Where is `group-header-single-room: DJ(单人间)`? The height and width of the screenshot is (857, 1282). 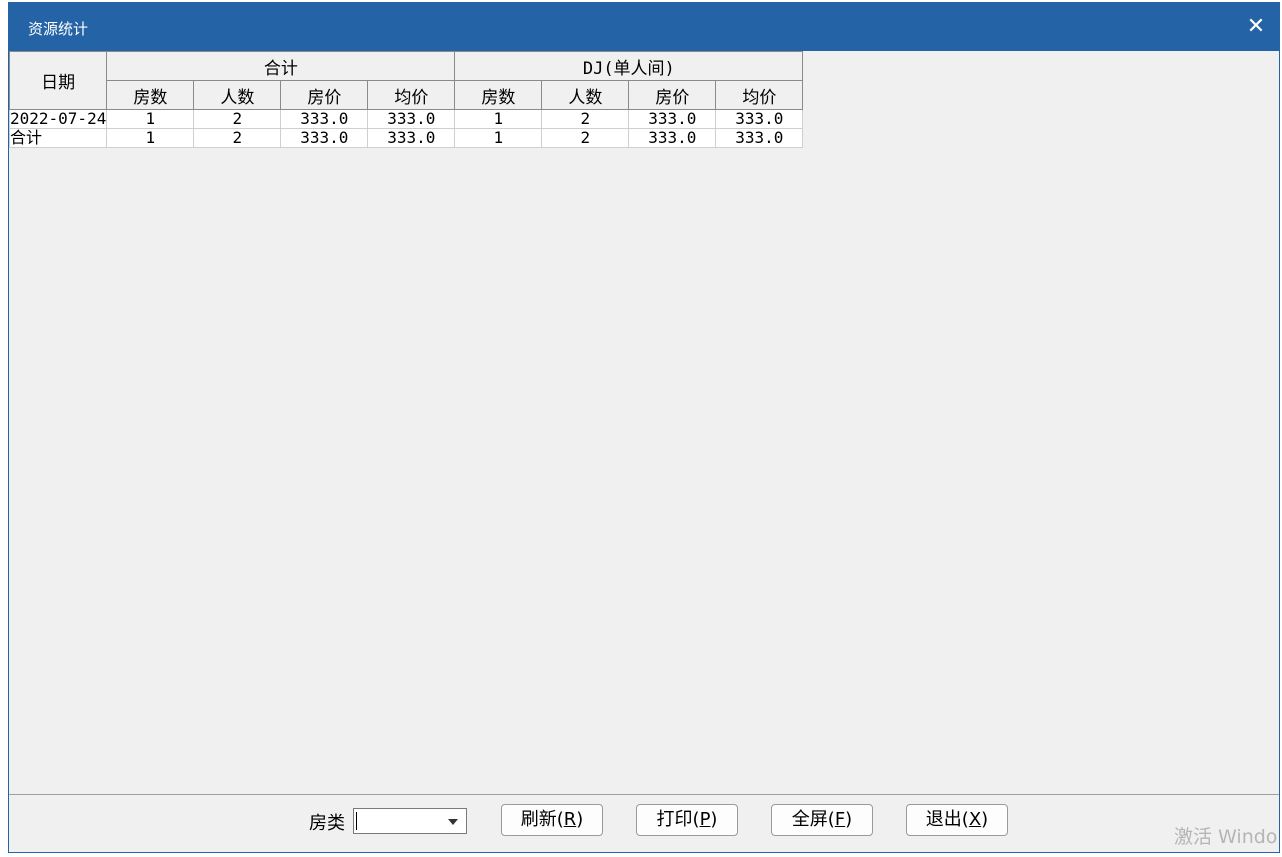 group-header-single-room: DJ(单人间) is located at coordinates (629, 66).